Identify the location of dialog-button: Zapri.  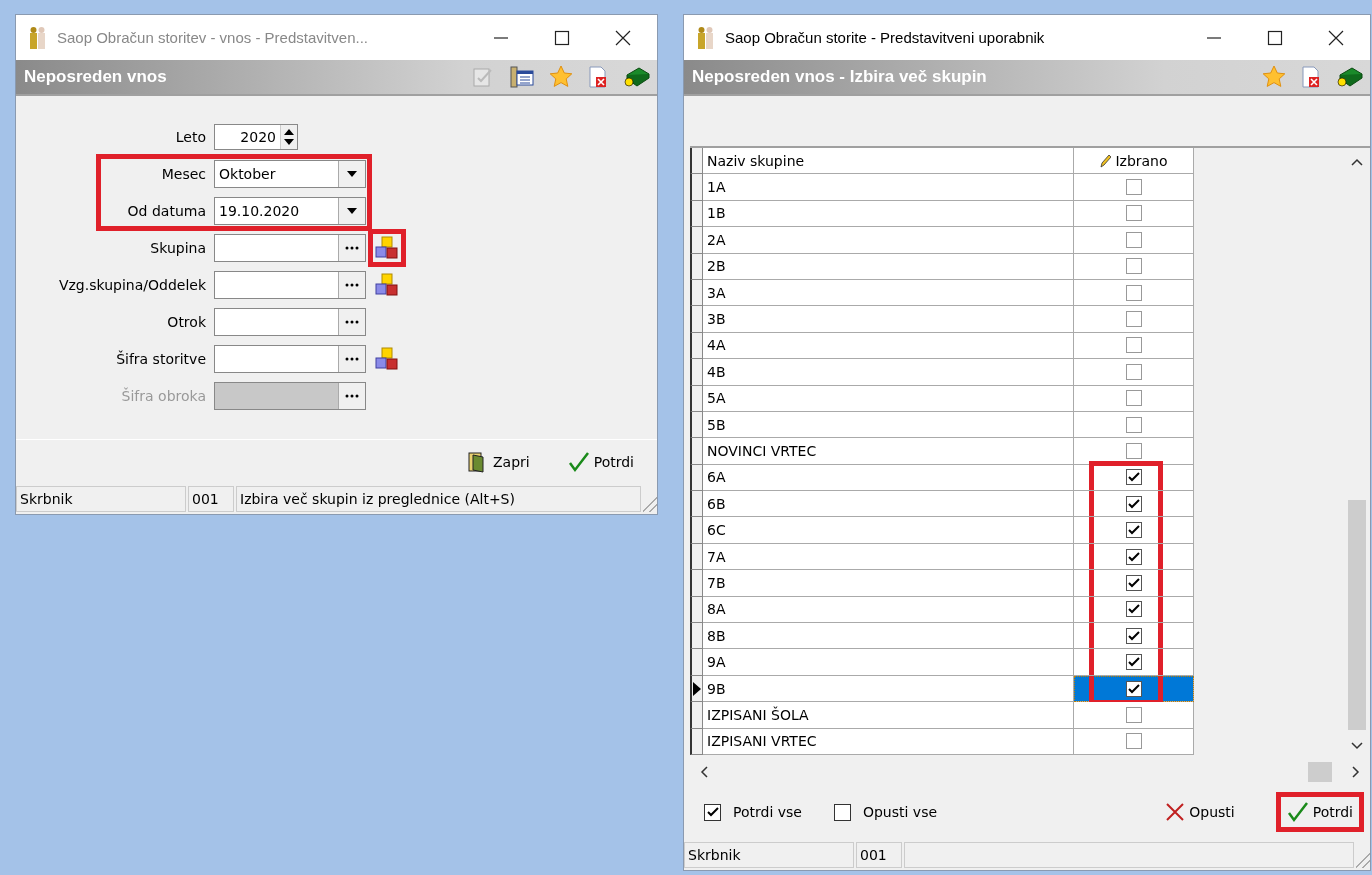
(497, 462).